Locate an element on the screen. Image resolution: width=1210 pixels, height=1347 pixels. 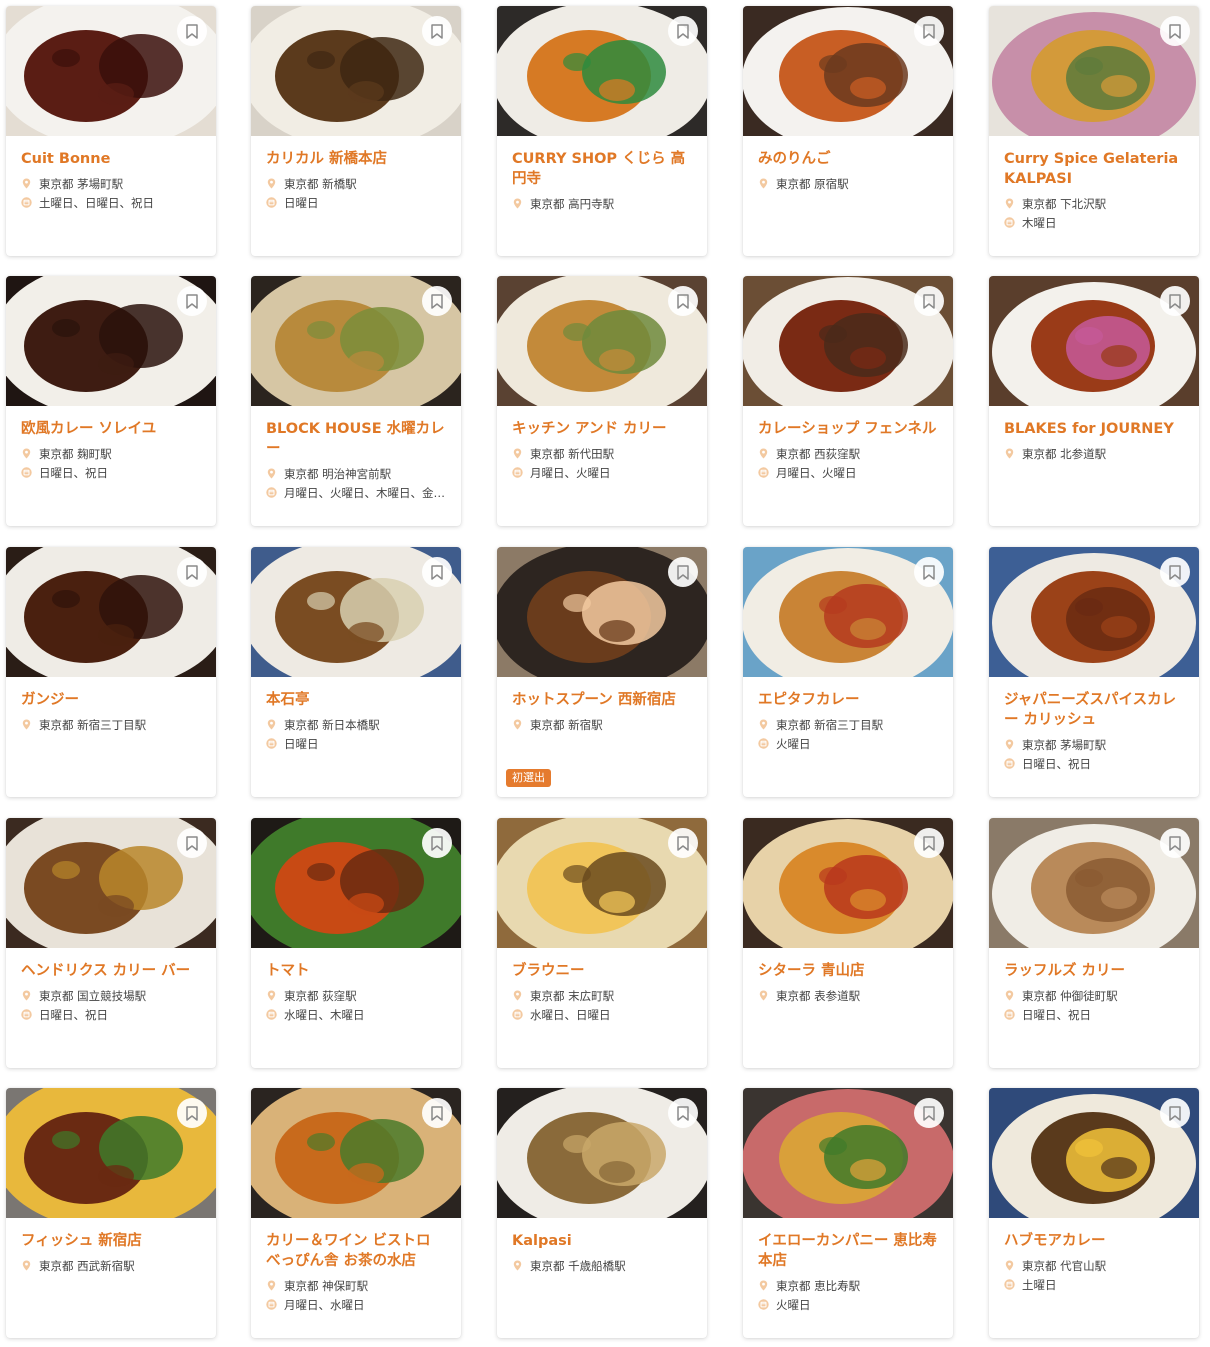
restaurant-name: Cuit Bonne is located at coordinates (112, 159).